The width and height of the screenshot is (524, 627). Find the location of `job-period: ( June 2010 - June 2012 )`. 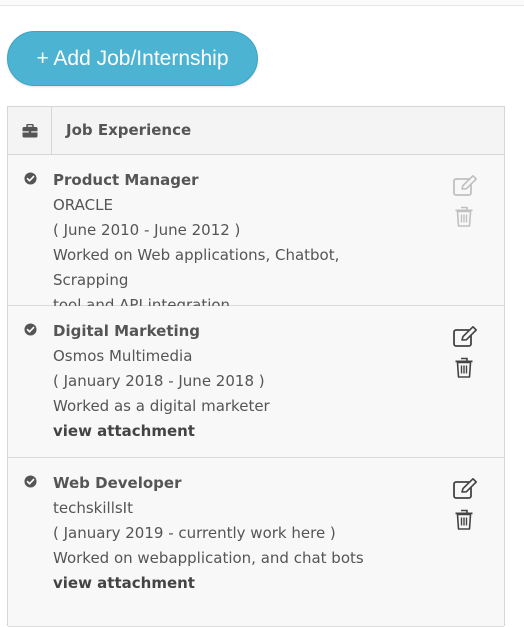

job-period: ( June 2010 - June 2012 ) is located at coordinates (147, 230).